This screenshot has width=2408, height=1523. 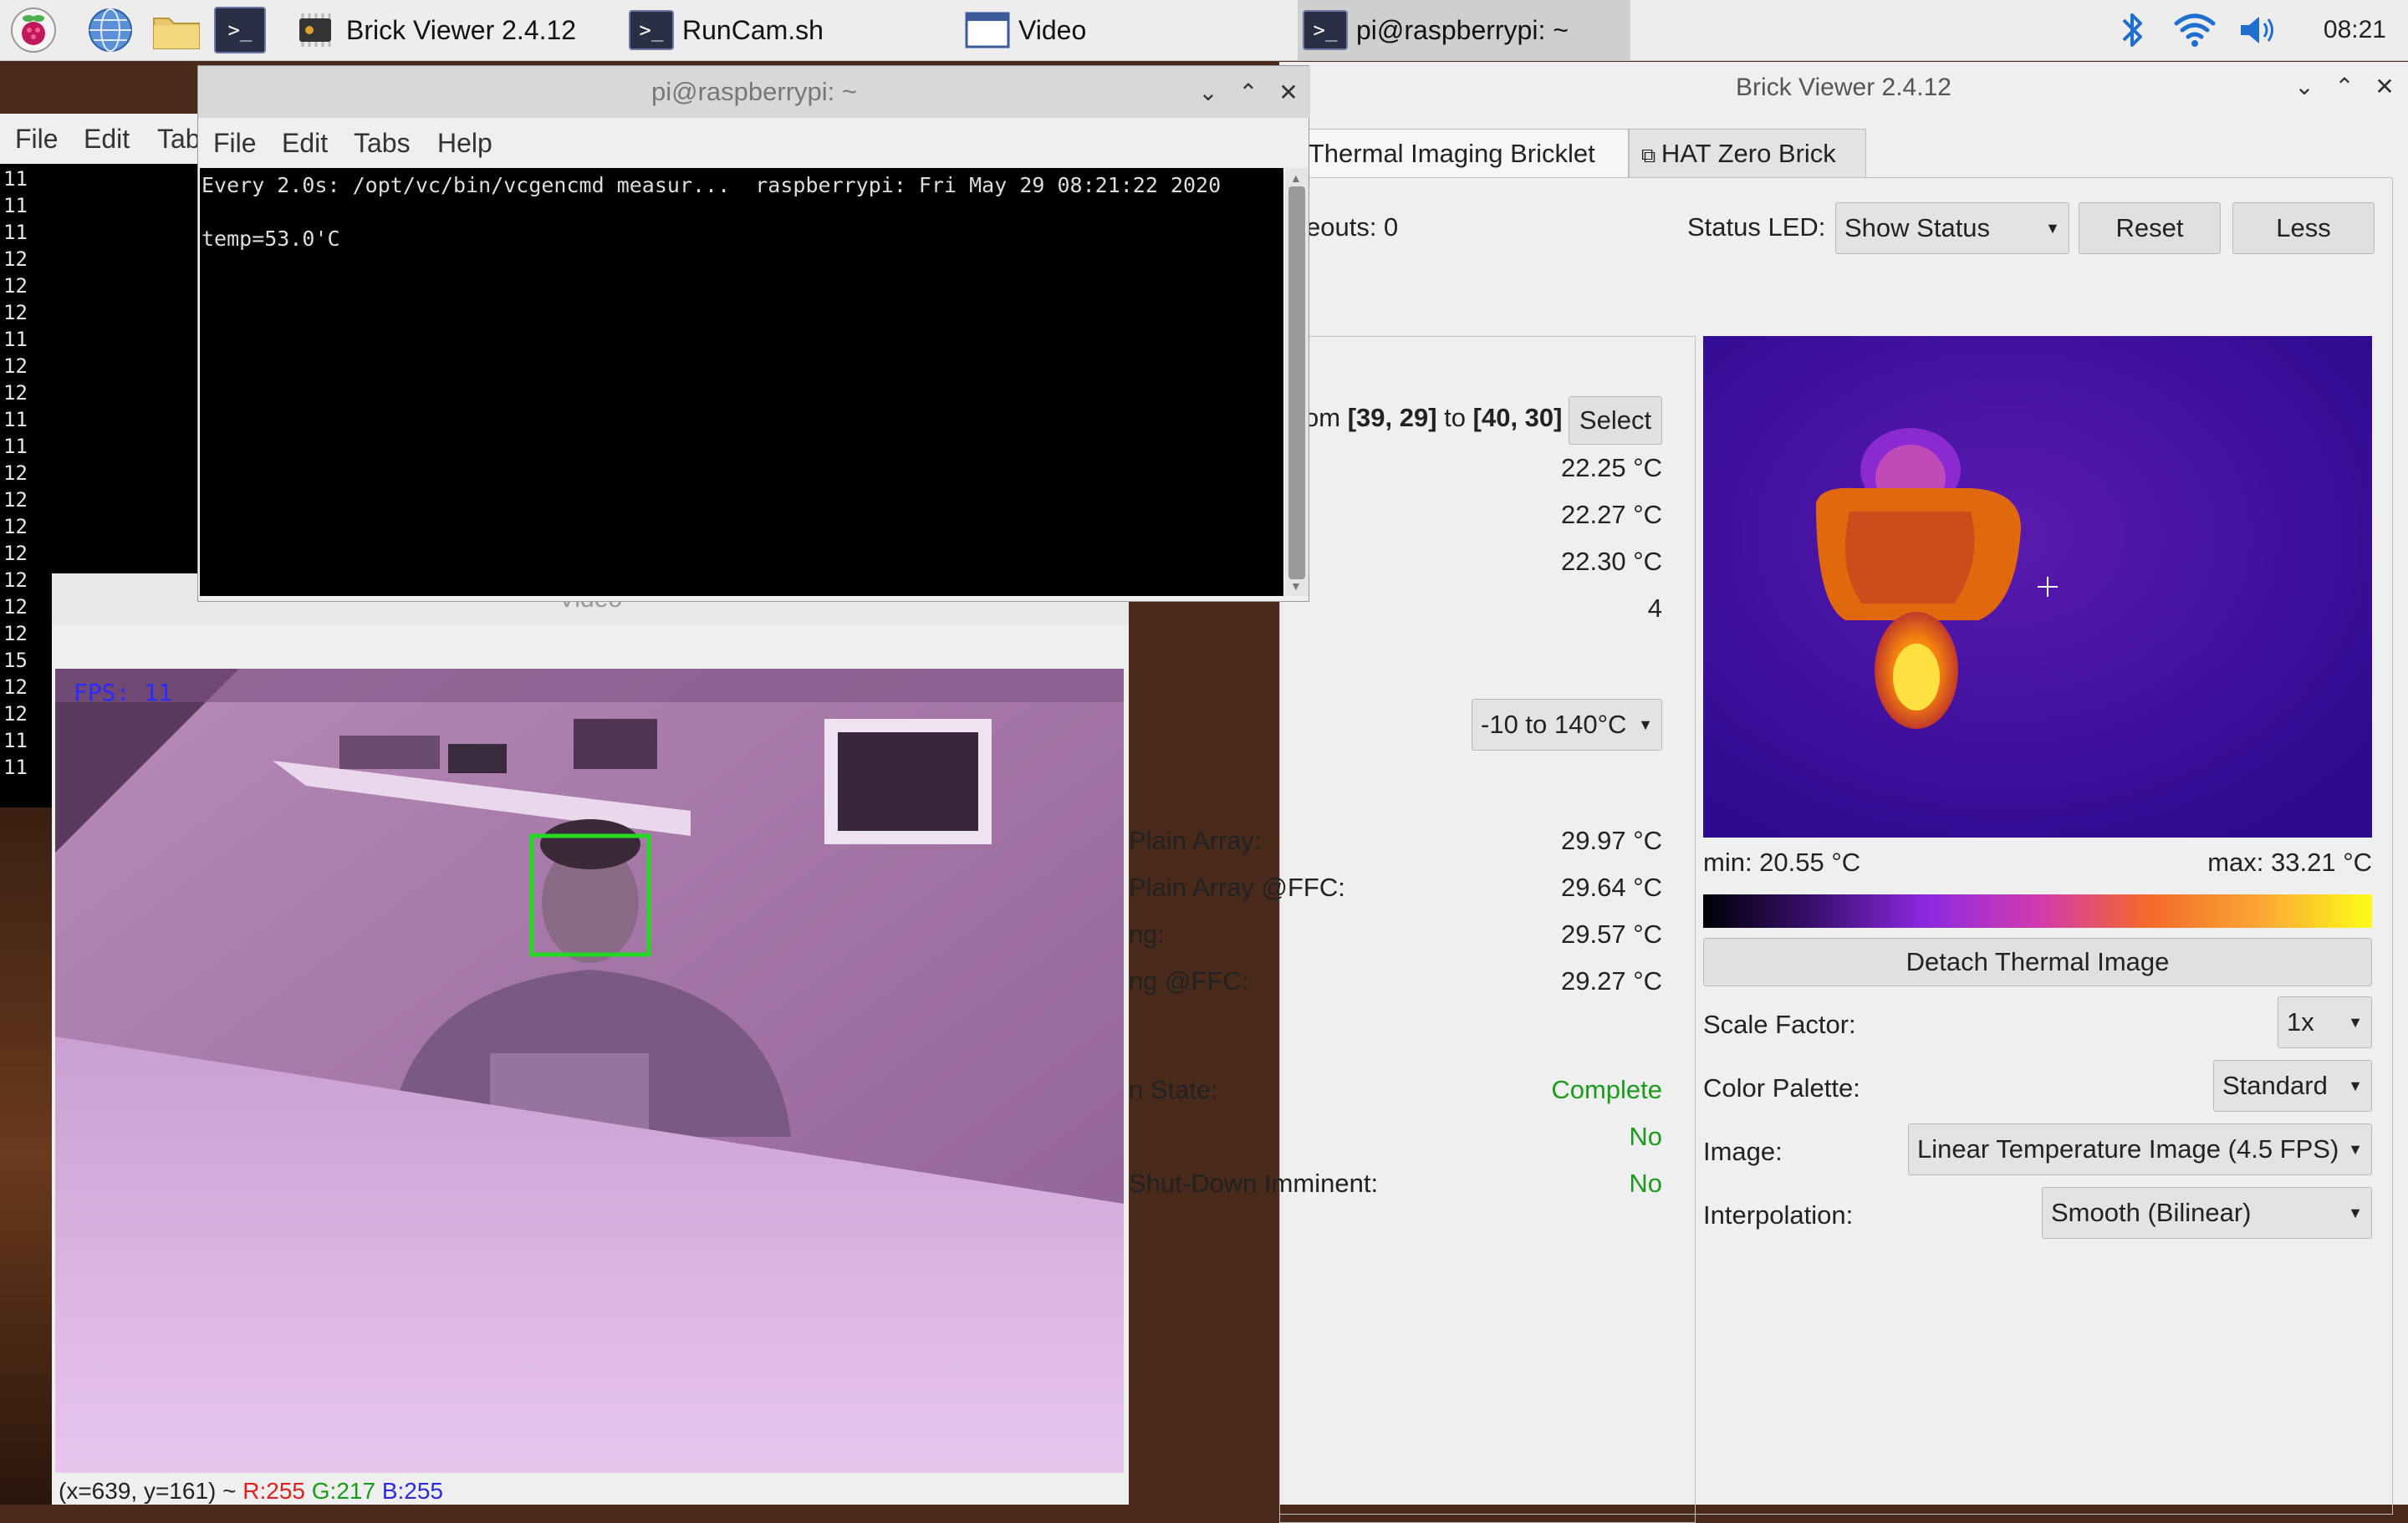 I want to click on image-mode-select: Linear Temperature Image (4.5 FPS) ▼, so click(x=2140, y=1149).